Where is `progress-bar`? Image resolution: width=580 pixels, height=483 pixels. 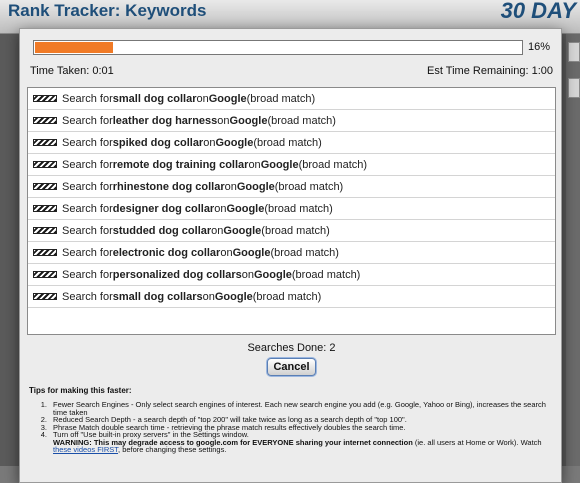
progress-bar is located at coordinates (278, 47).